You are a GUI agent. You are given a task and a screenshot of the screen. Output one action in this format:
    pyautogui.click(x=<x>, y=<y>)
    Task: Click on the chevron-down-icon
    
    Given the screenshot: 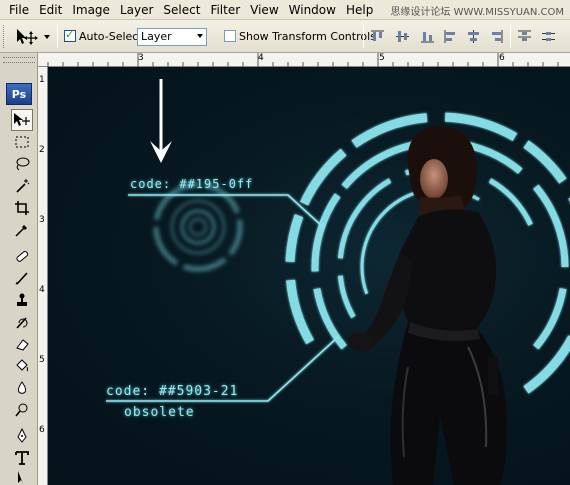 What is the action you would take?
    pyautogui.click(x=47, y=37)
    